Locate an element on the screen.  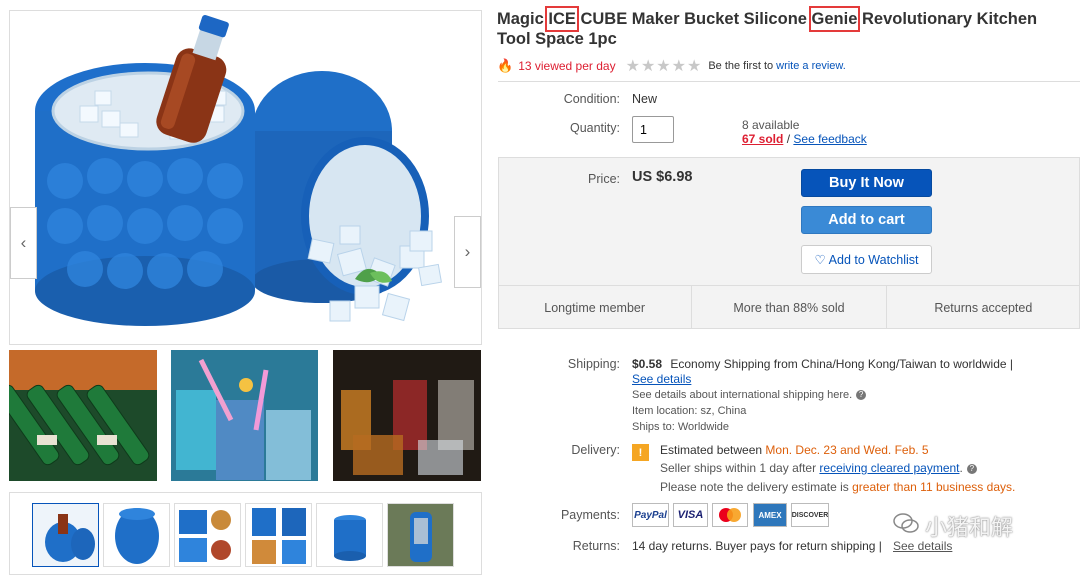
write-review-link: write a review. is located at coordinates (811, 66).